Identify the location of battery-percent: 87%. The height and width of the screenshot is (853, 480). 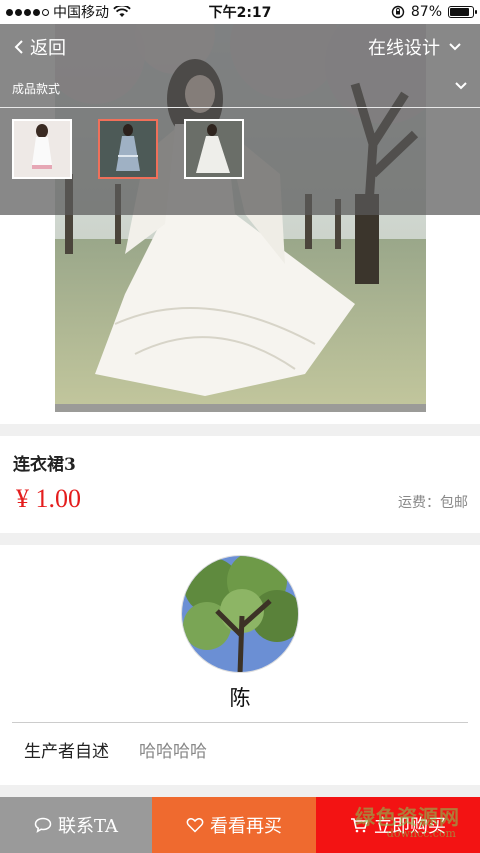
(426, 12).